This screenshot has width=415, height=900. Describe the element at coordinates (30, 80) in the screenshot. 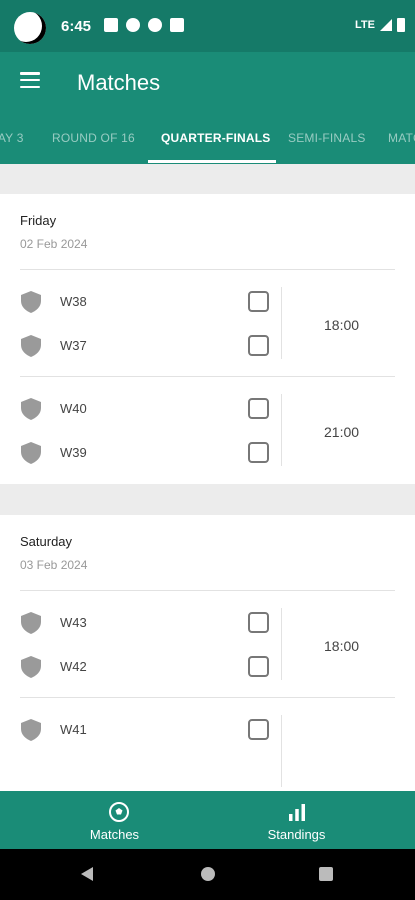

I see `menu-icon` at that location.